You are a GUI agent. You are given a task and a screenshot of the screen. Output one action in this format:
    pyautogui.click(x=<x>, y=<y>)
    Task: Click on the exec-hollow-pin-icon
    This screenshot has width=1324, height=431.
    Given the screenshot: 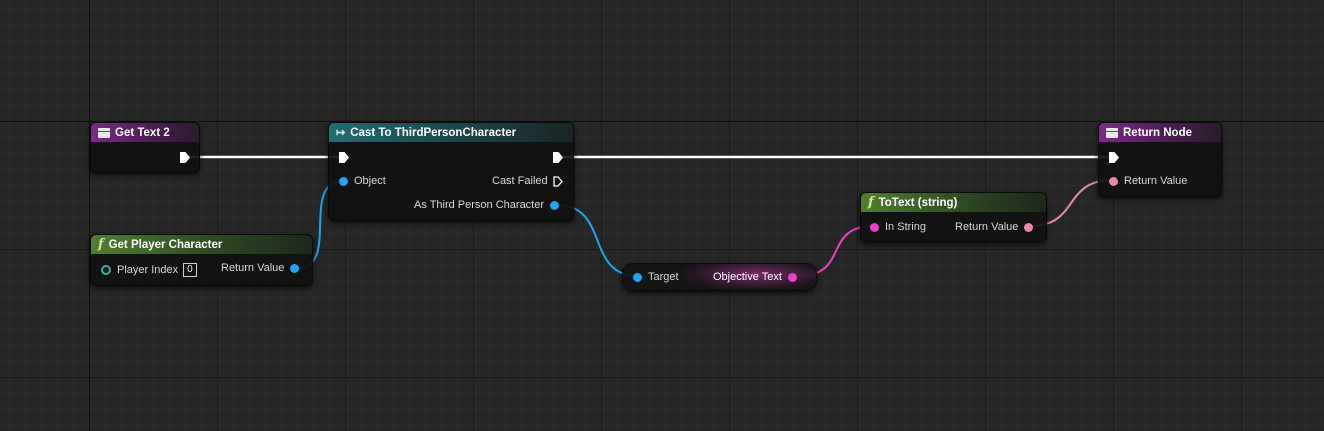 What is the action you would take?
    pyautogui.click(x=557, y=181)
    